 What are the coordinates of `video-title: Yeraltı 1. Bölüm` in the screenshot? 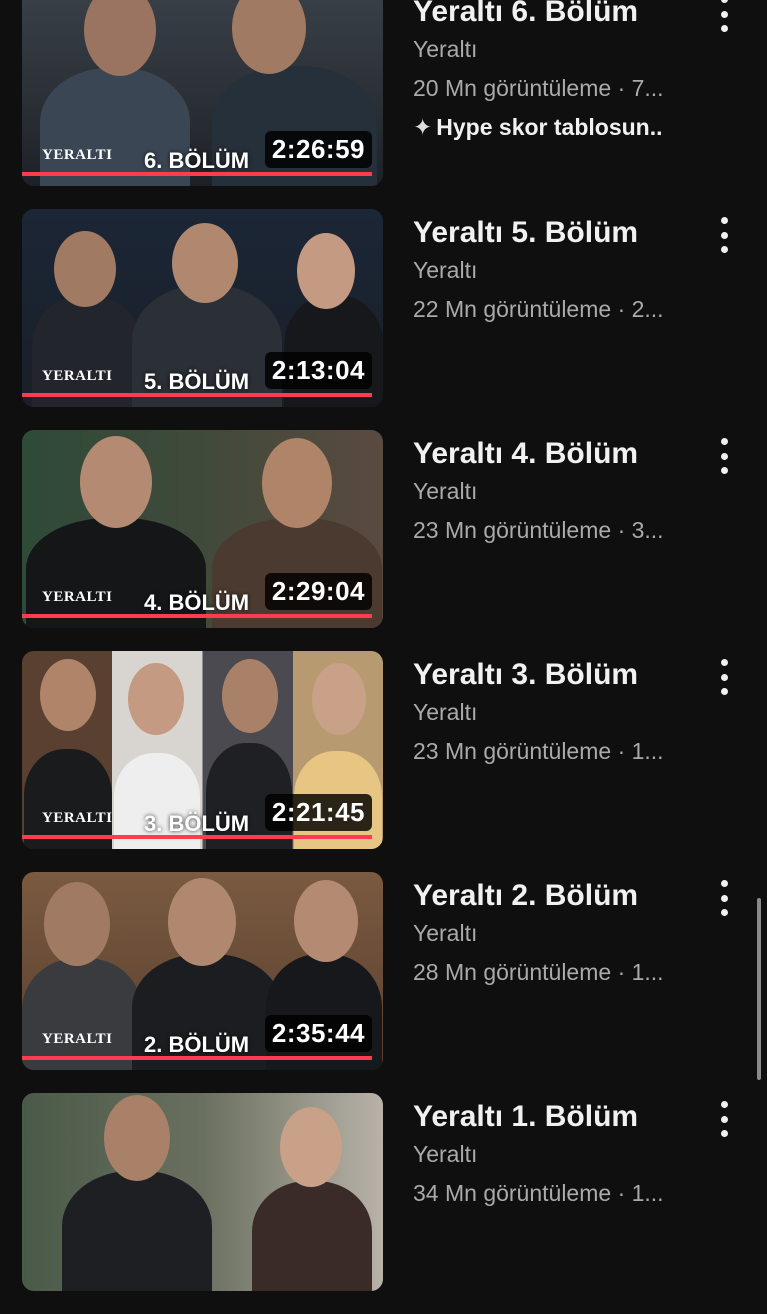 It's located at (553, 1117).